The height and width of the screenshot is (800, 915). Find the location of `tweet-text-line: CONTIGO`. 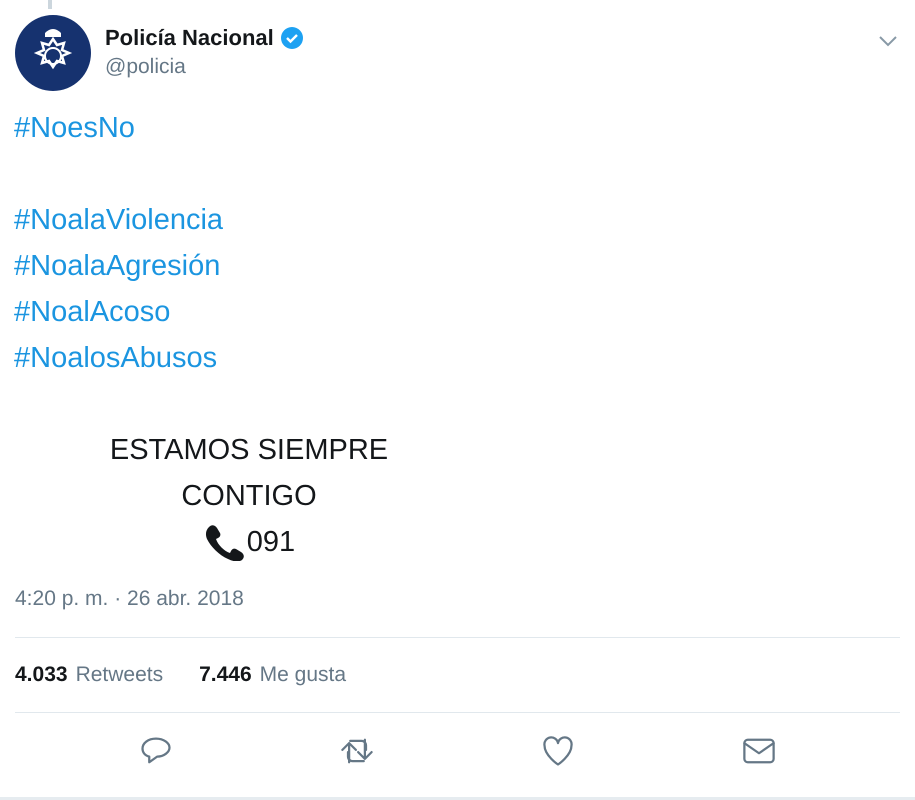

tweet-text-line: CONTIGO is located at coordinates (249, 496).